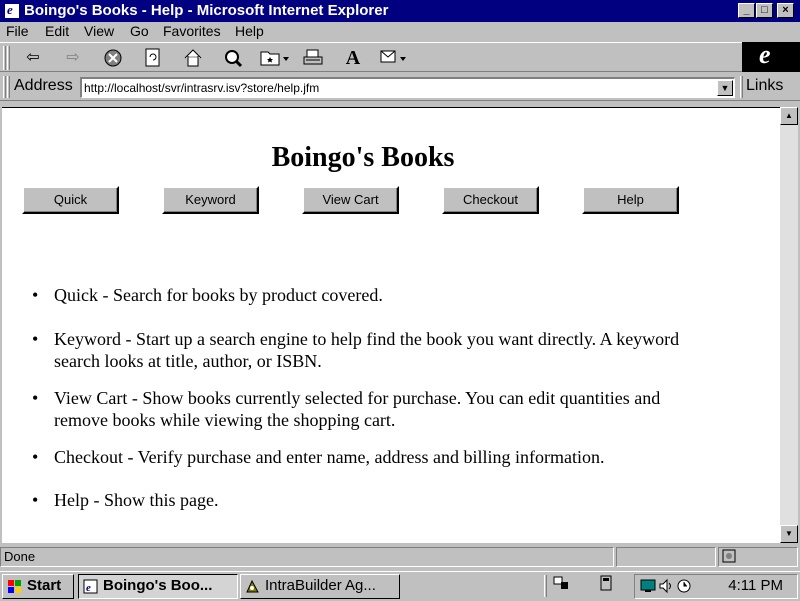 Image resolution: width=800 pixels, height=601 pixels. I want to click on menu-favorites: Favorites, so click(192, 31).